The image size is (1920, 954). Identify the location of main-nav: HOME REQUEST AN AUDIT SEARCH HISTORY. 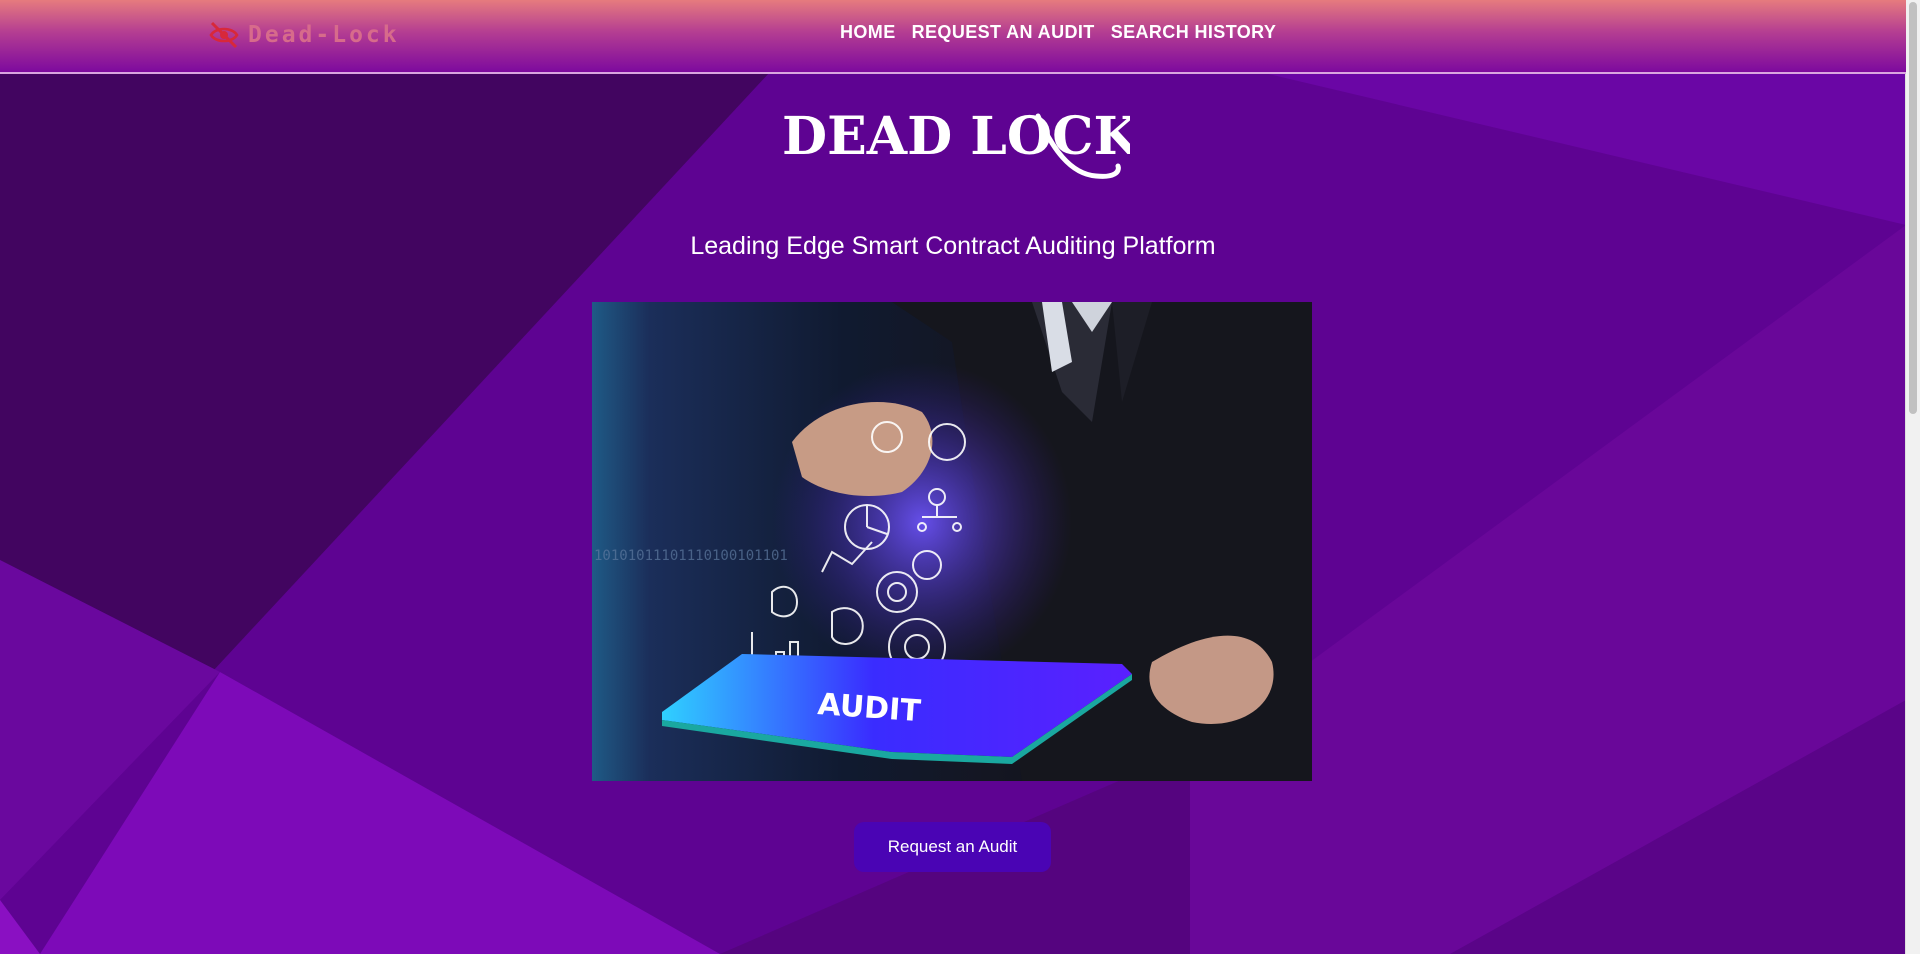
(1058, 32).